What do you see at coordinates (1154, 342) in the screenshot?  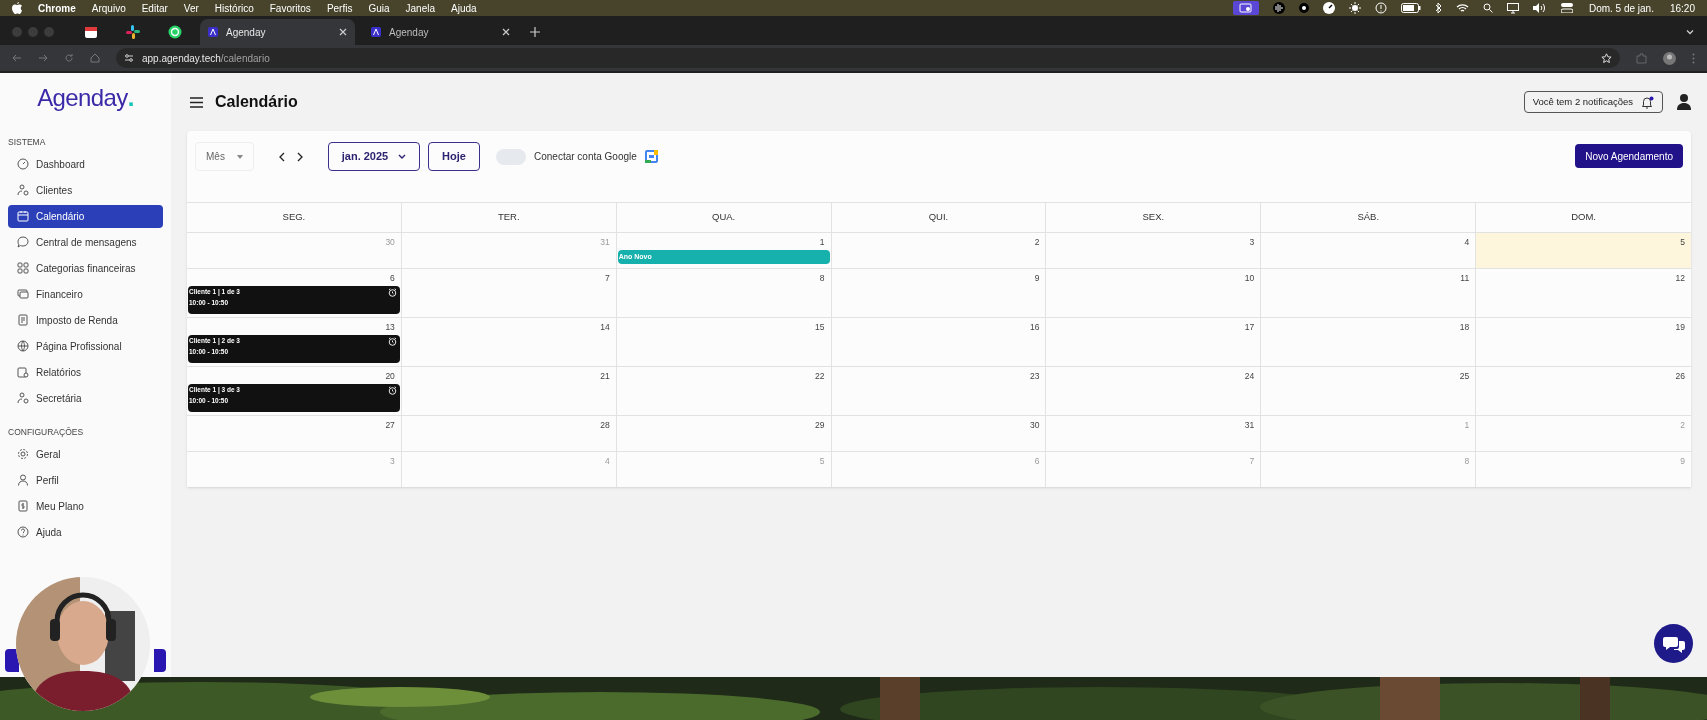 I see `day-cell: 17` at bounding box center [1154, 342].